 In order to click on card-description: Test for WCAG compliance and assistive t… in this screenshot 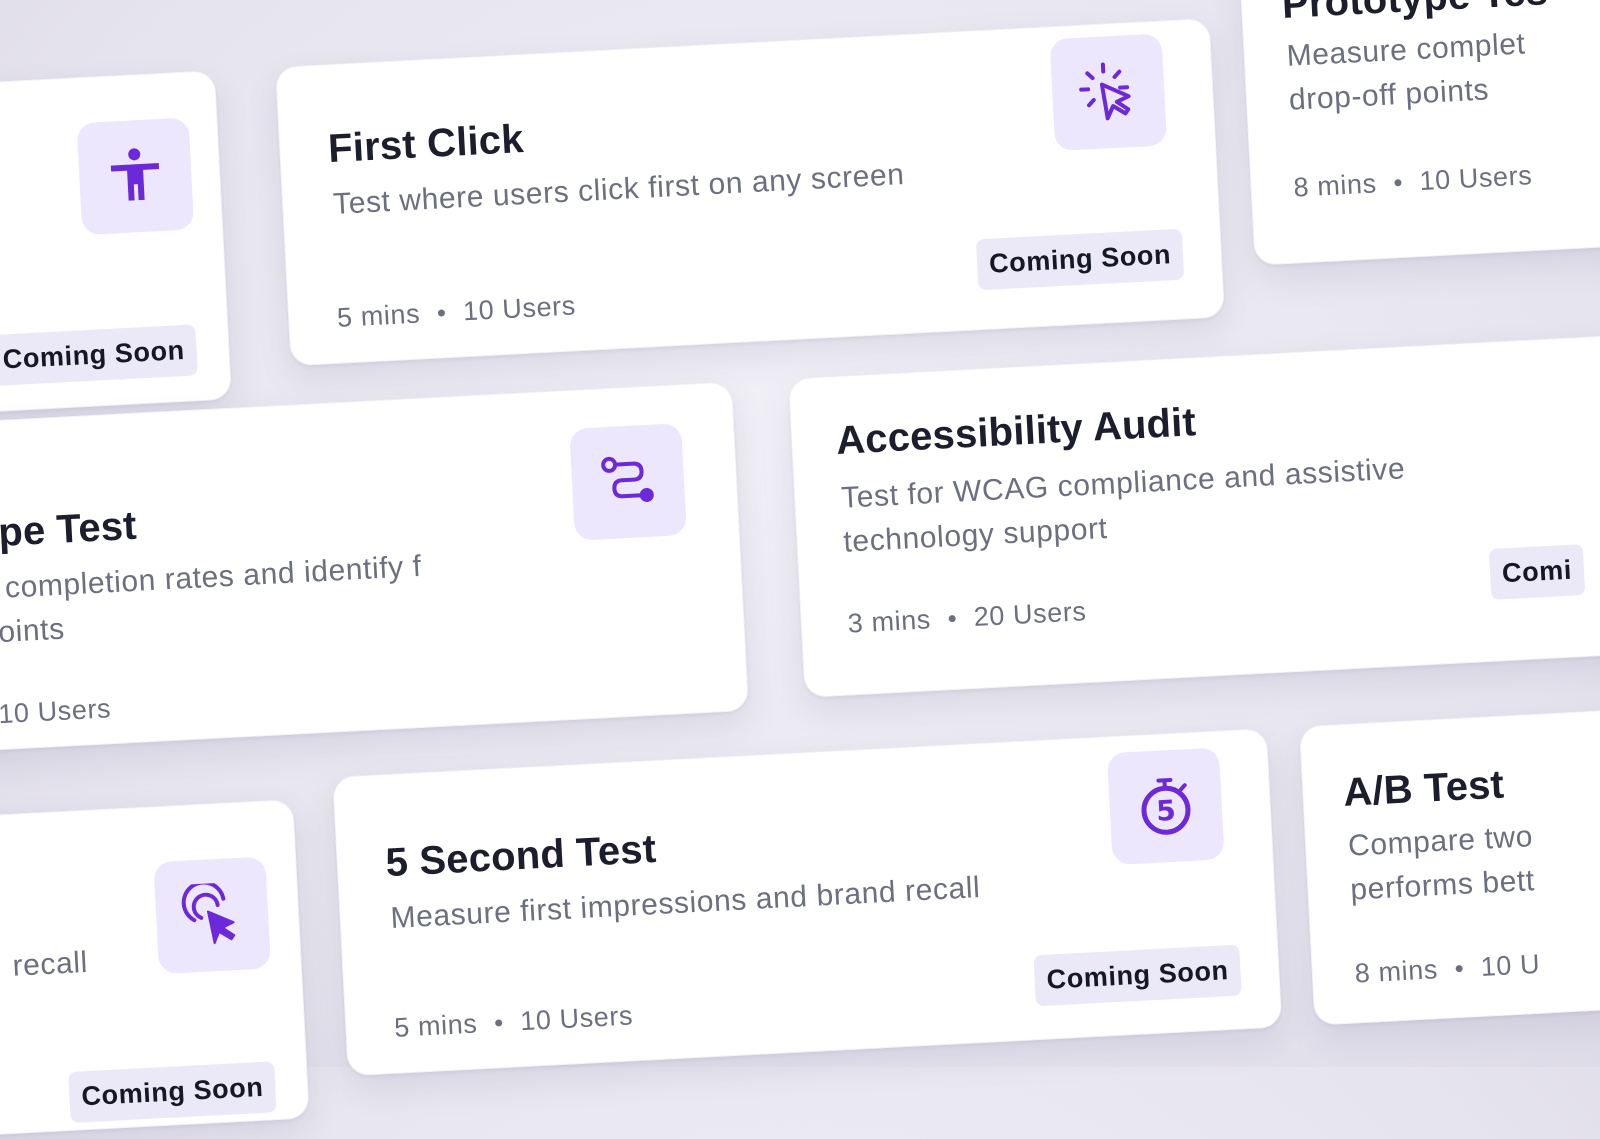, I will do `click(1162, 503)`.